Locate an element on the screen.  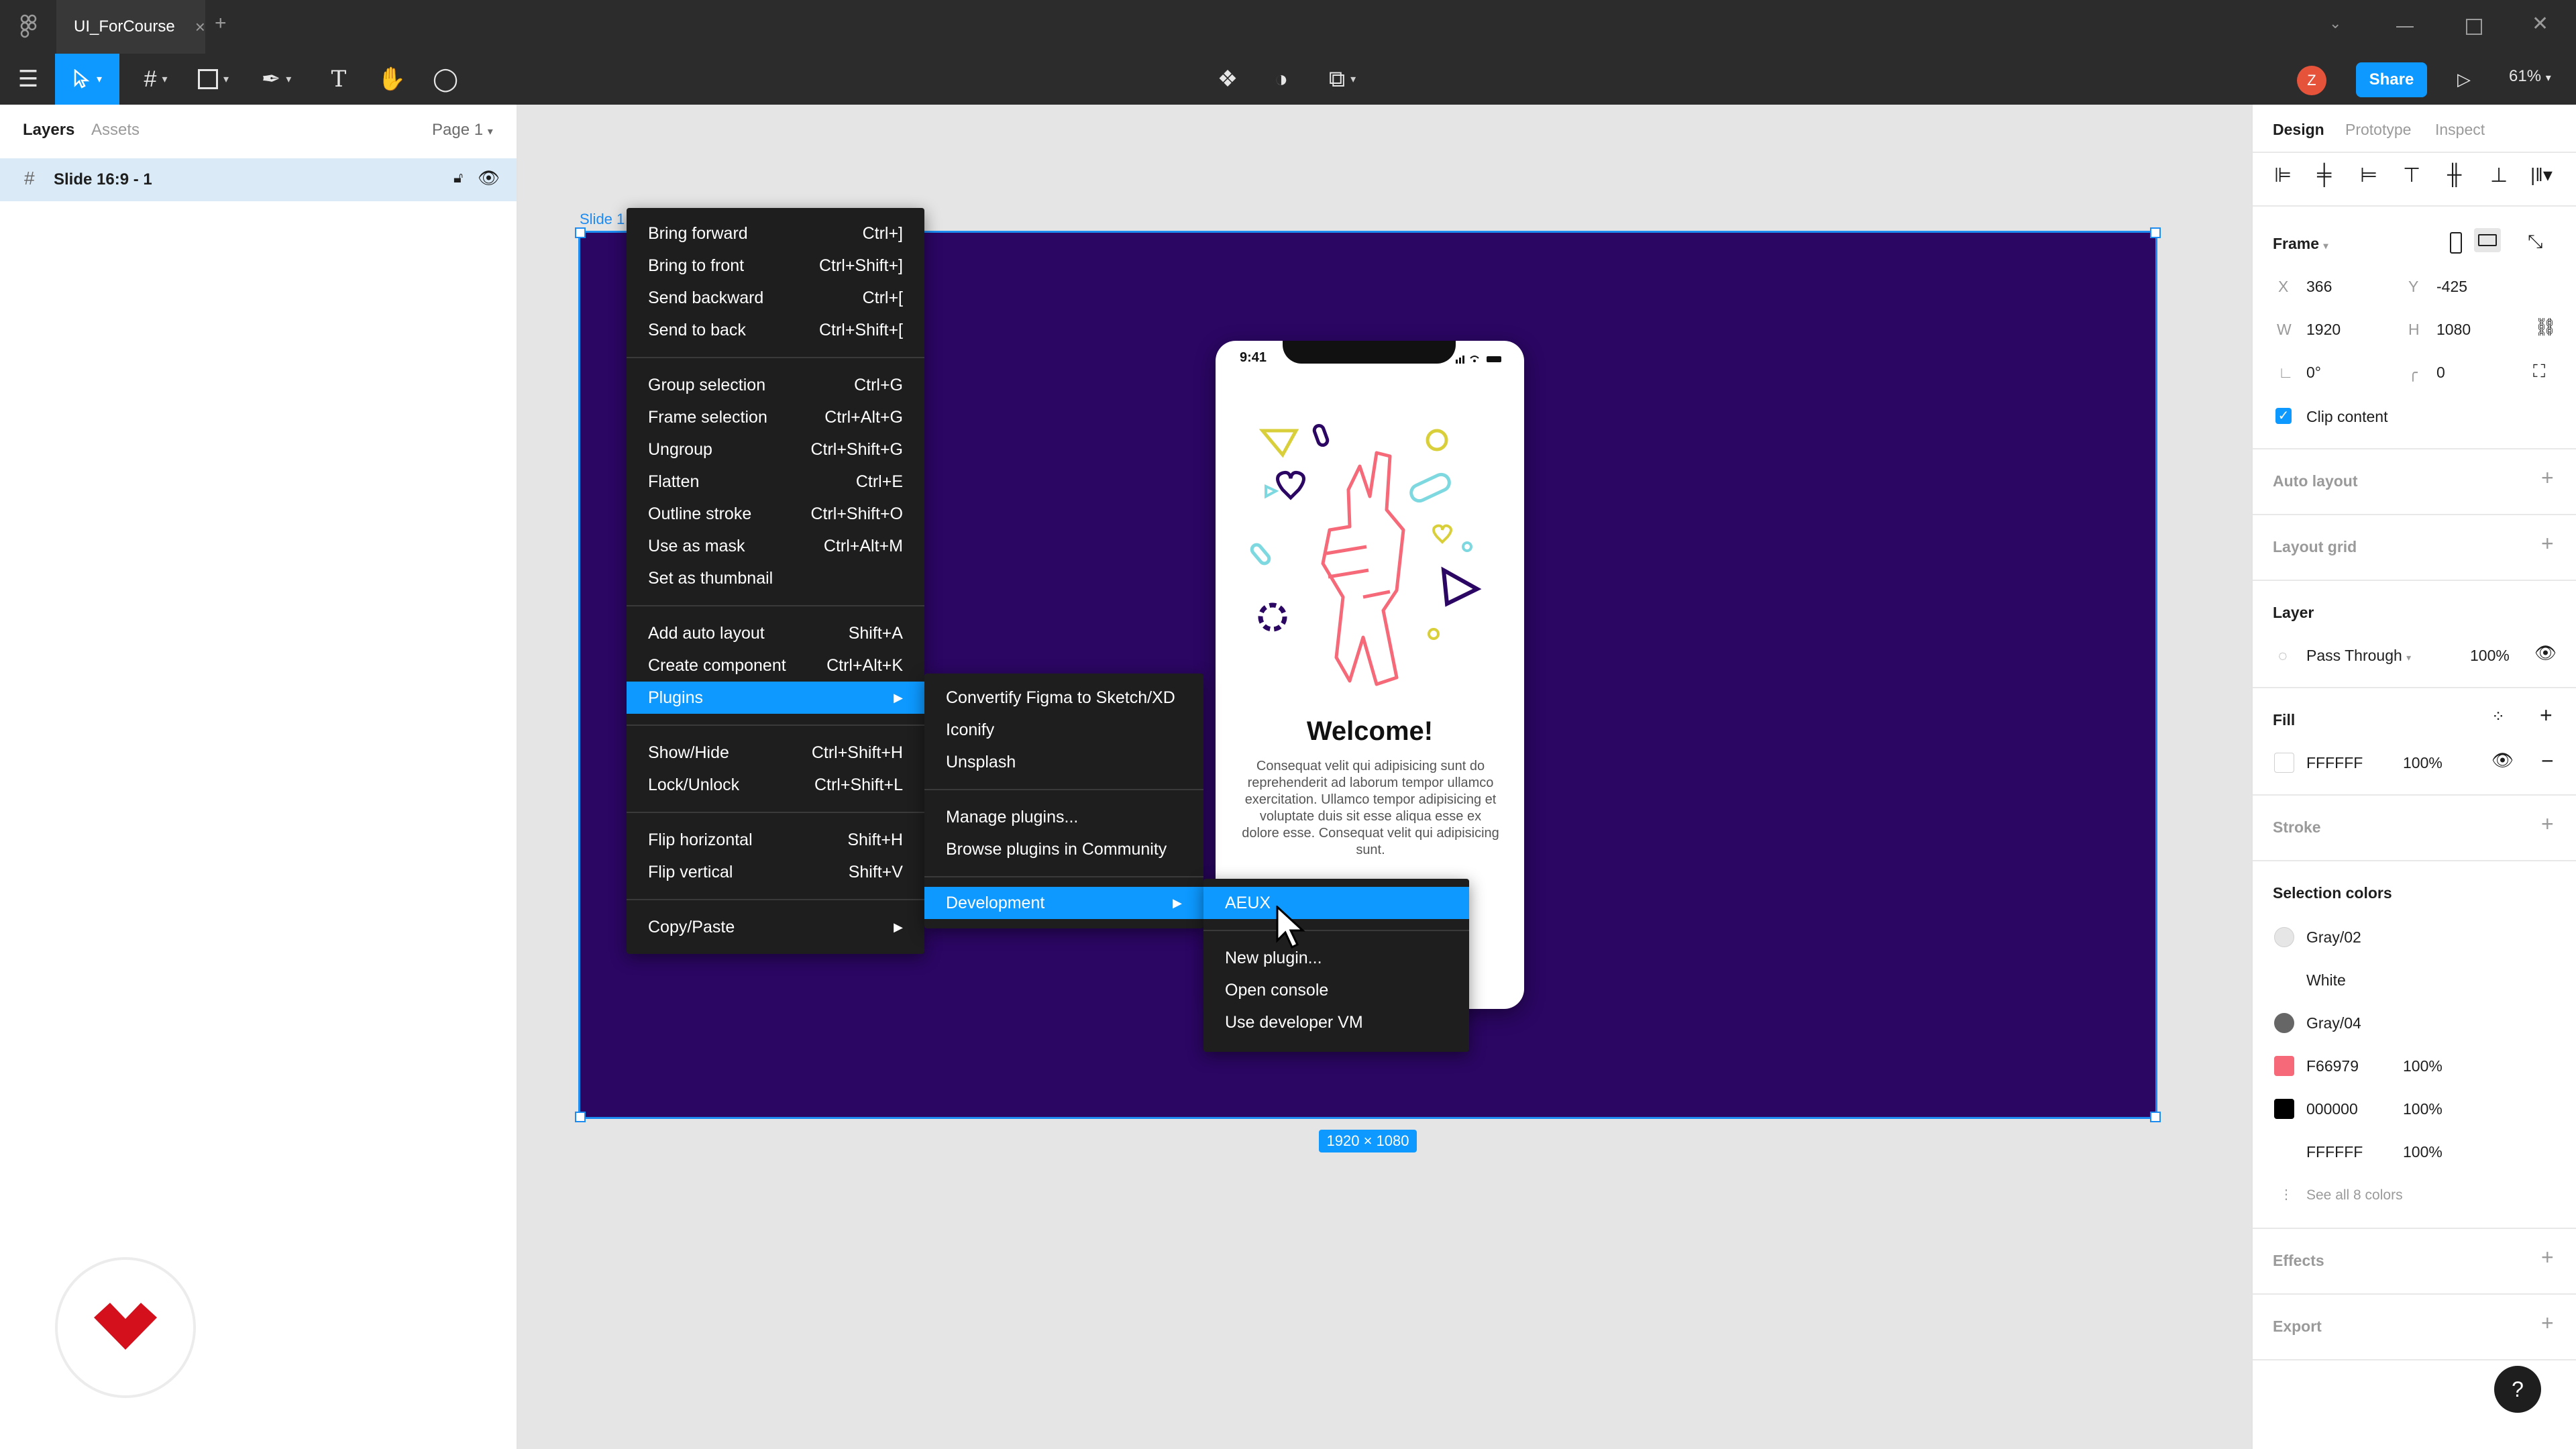
menu-item-flip-horizontal: Flip horizontal Shift+H is located at coordinates (775, 840).